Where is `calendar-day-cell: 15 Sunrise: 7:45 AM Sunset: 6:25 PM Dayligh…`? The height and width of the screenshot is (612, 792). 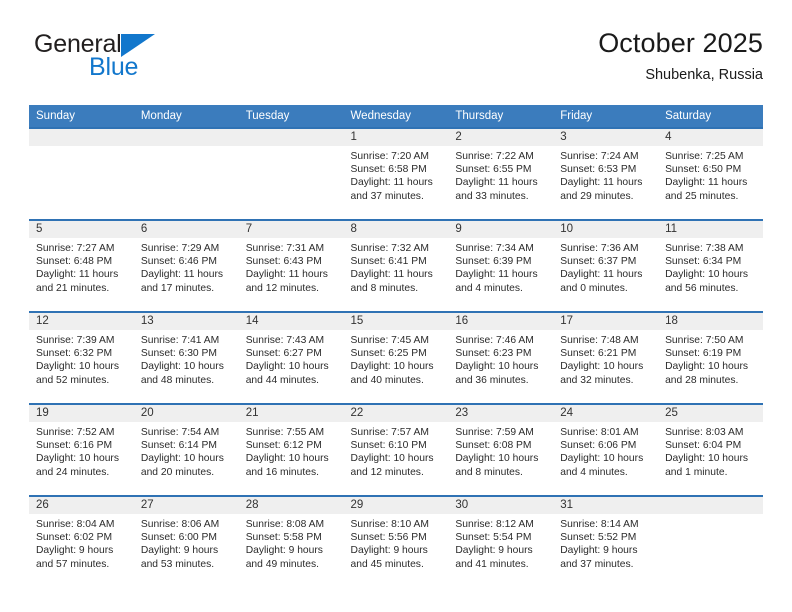
calendar-day-cell: 15 Sunrise: 7:45 AM Sunset: 6:25 PM Dayligh… is located at coordinates (396, 358).